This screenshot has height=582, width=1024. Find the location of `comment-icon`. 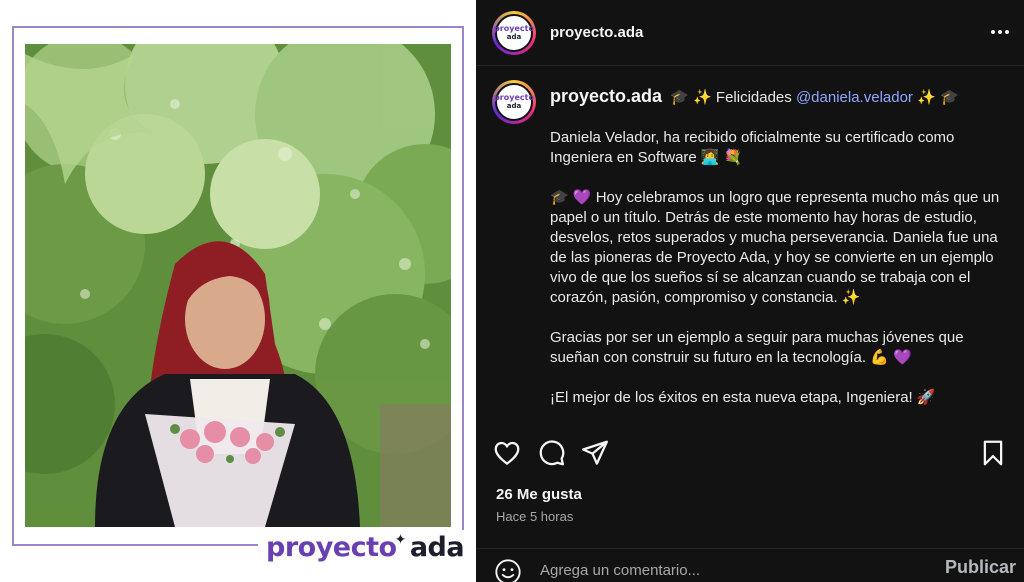

comment-icon is located at coordinates (552, 453).